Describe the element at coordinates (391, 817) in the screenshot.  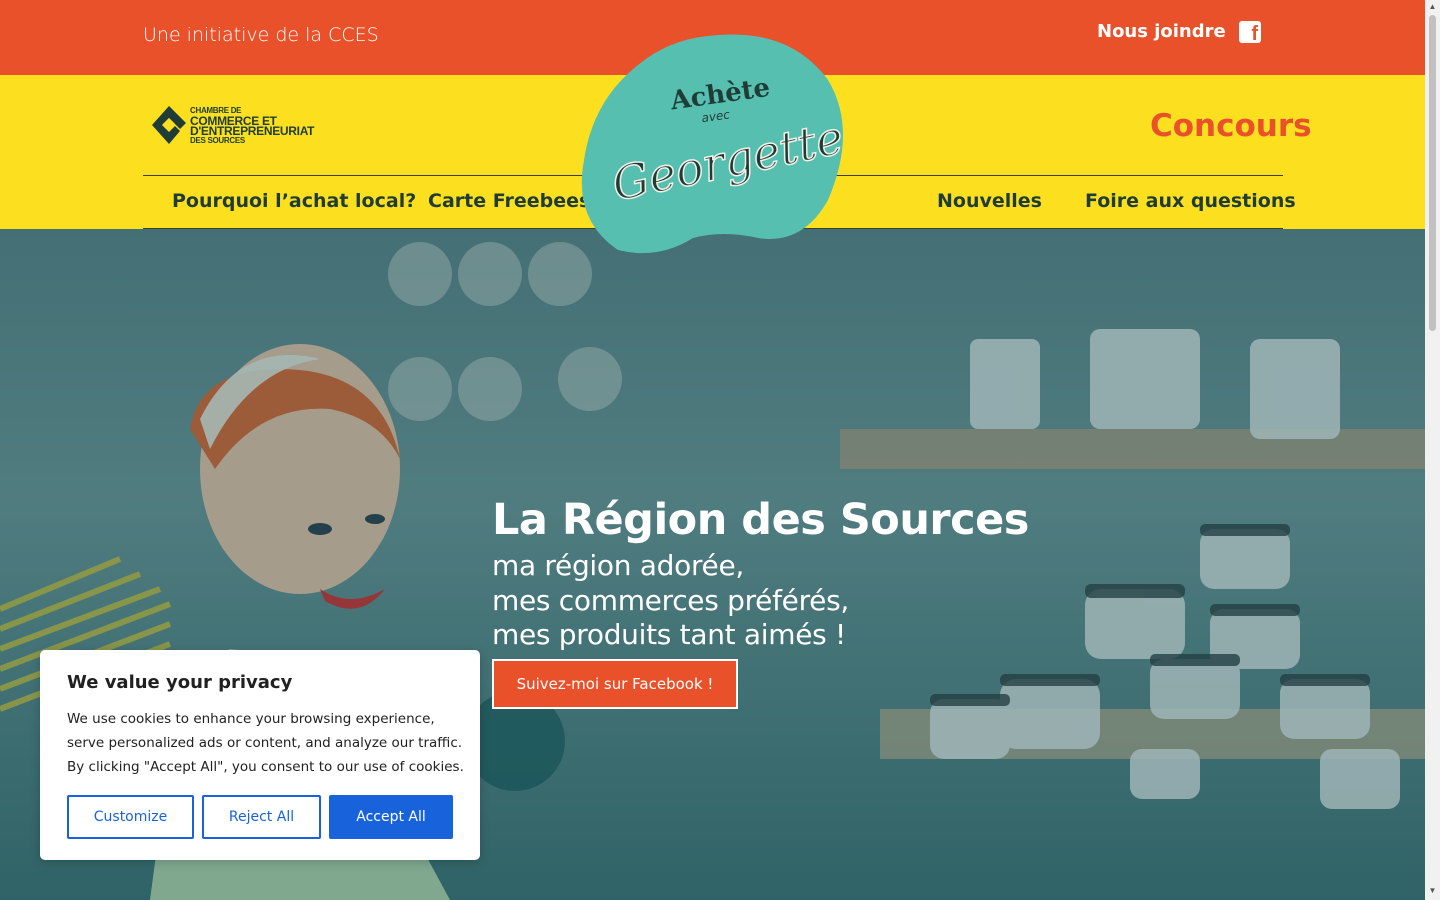
I see `accept-all-button: Accept All` at that location.